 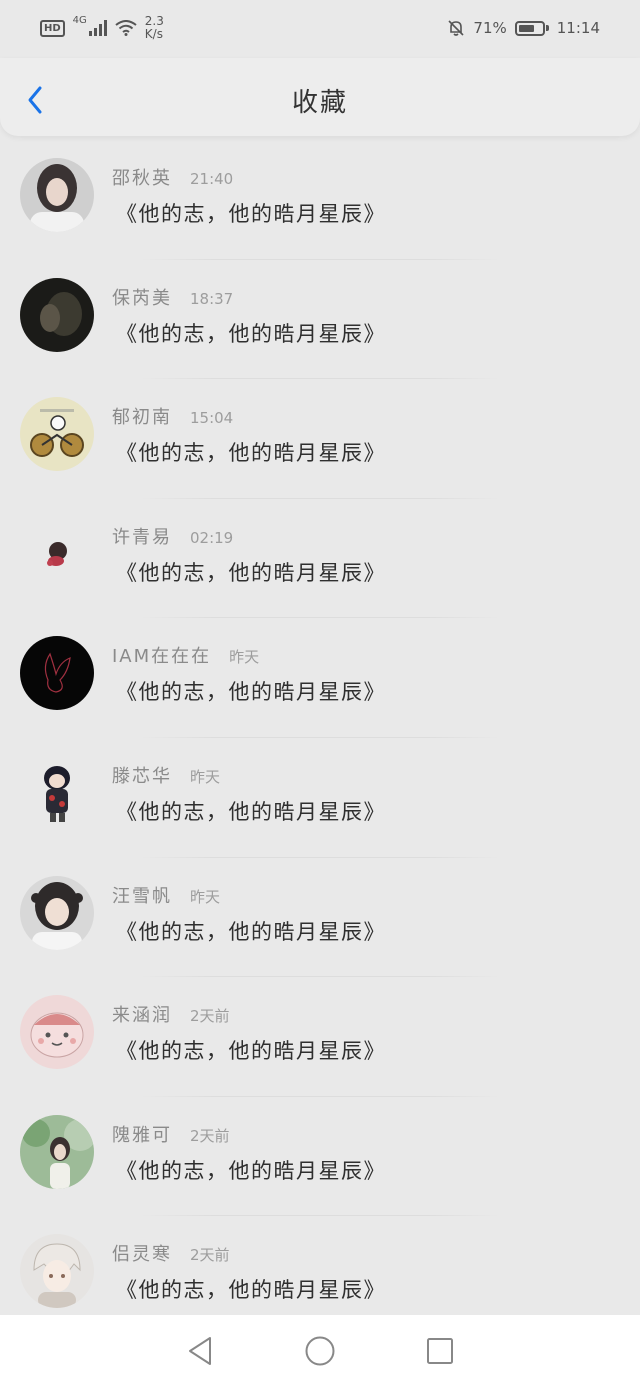 I want to click on system-nav-bar, so click(x=320, y=1351).